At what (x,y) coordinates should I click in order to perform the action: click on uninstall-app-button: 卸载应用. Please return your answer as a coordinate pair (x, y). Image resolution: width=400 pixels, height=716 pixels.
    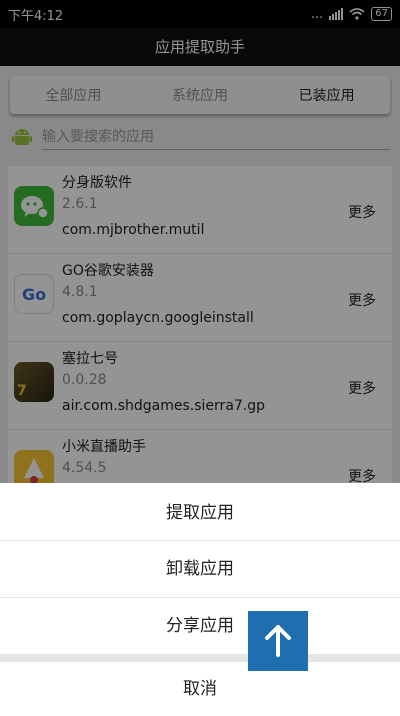
    Looking at the image, I should click on (200, 569).